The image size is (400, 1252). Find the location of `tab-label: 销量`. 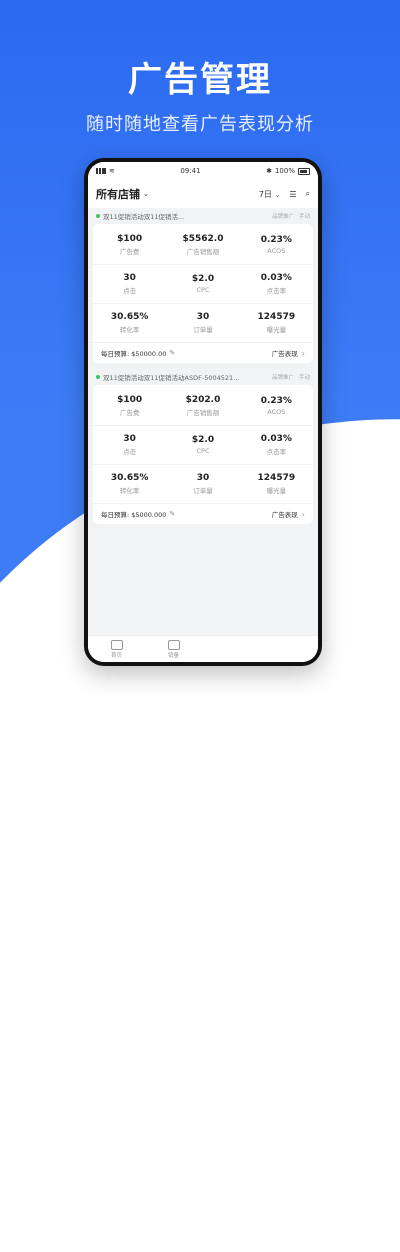

tab-label: 销量 is located at coordinates (173, 655).